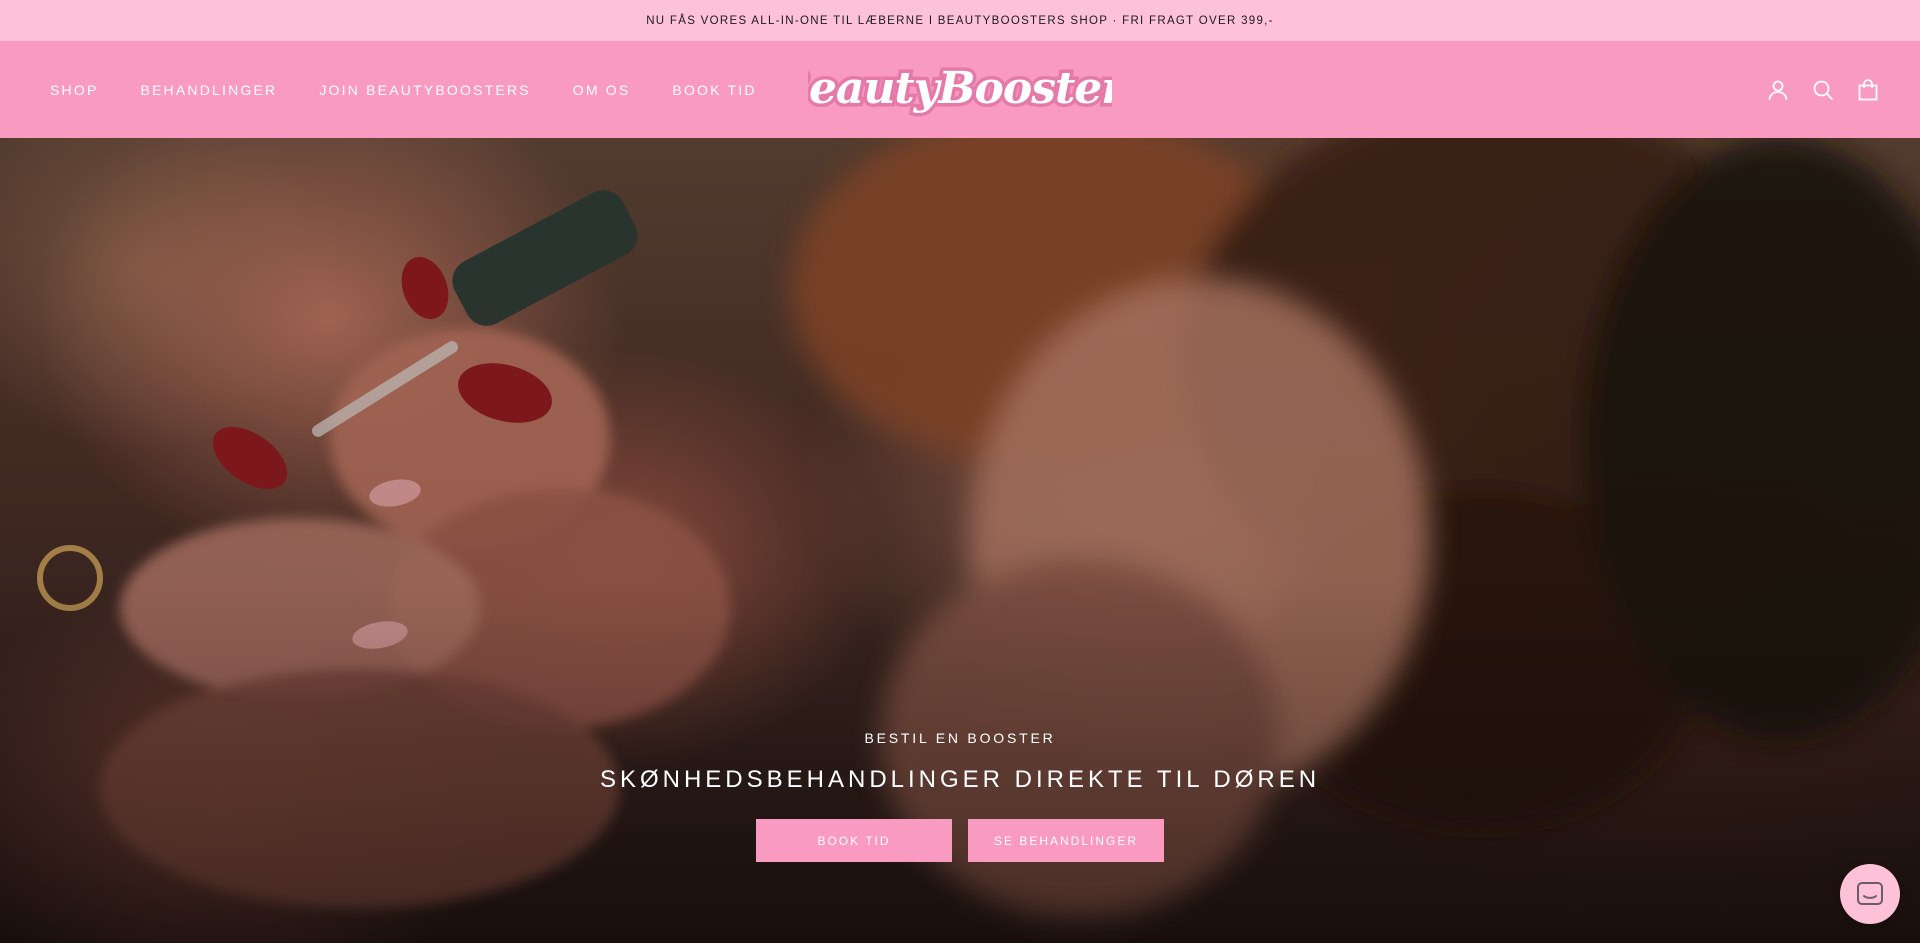 This screenshot has height=943, width=1920. Describe the element at coordinates (1778, 90) in the screenshot. I see `account-icon` at that location.